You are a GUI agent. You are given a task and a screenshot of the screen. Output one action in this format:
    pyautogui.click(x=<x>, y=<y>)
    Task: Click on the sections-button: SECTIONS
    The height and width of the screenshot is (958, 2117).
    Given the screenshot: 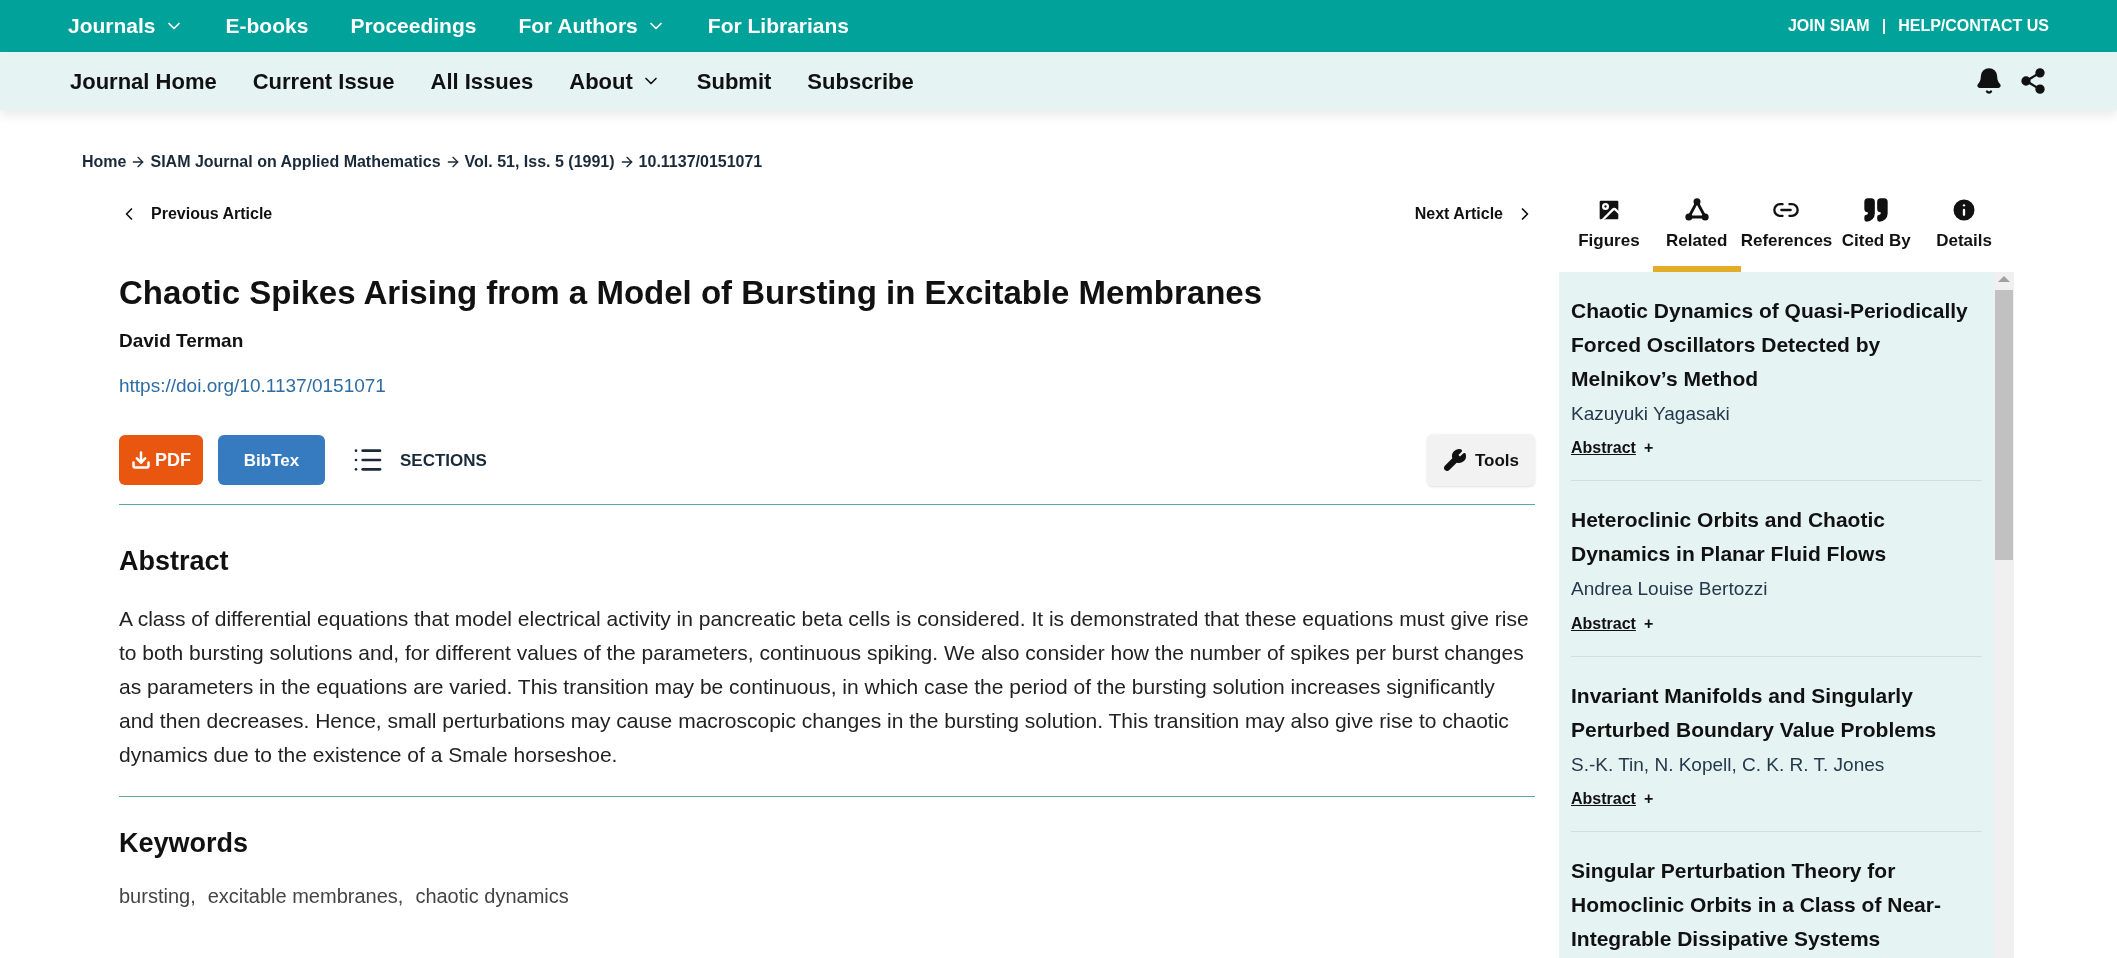 What is the action you would take?
    pyautogui.click(x=419, y=460)
    